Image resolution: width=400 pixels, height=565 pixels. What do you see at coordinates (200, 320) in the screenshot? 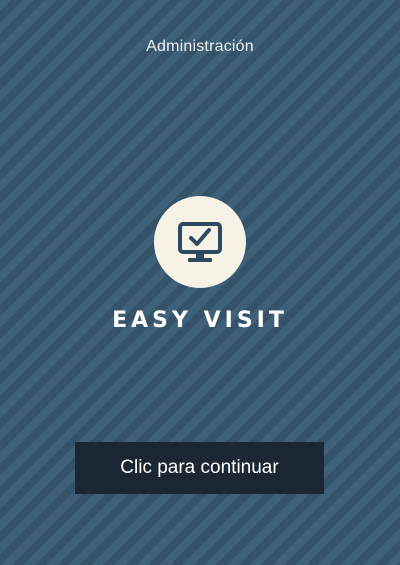
I see `app-title: EASY VISIT` at bounding box center [200, 320].